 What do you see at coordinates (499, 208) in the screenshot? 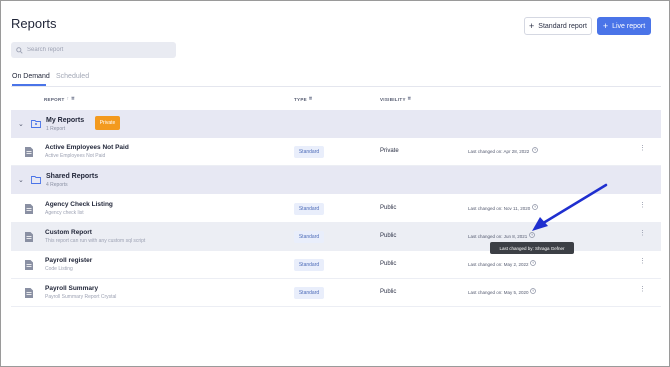
I see `last-changed-text: Last changed on: Nov 11, 2020` at bounding box center [499, 208].